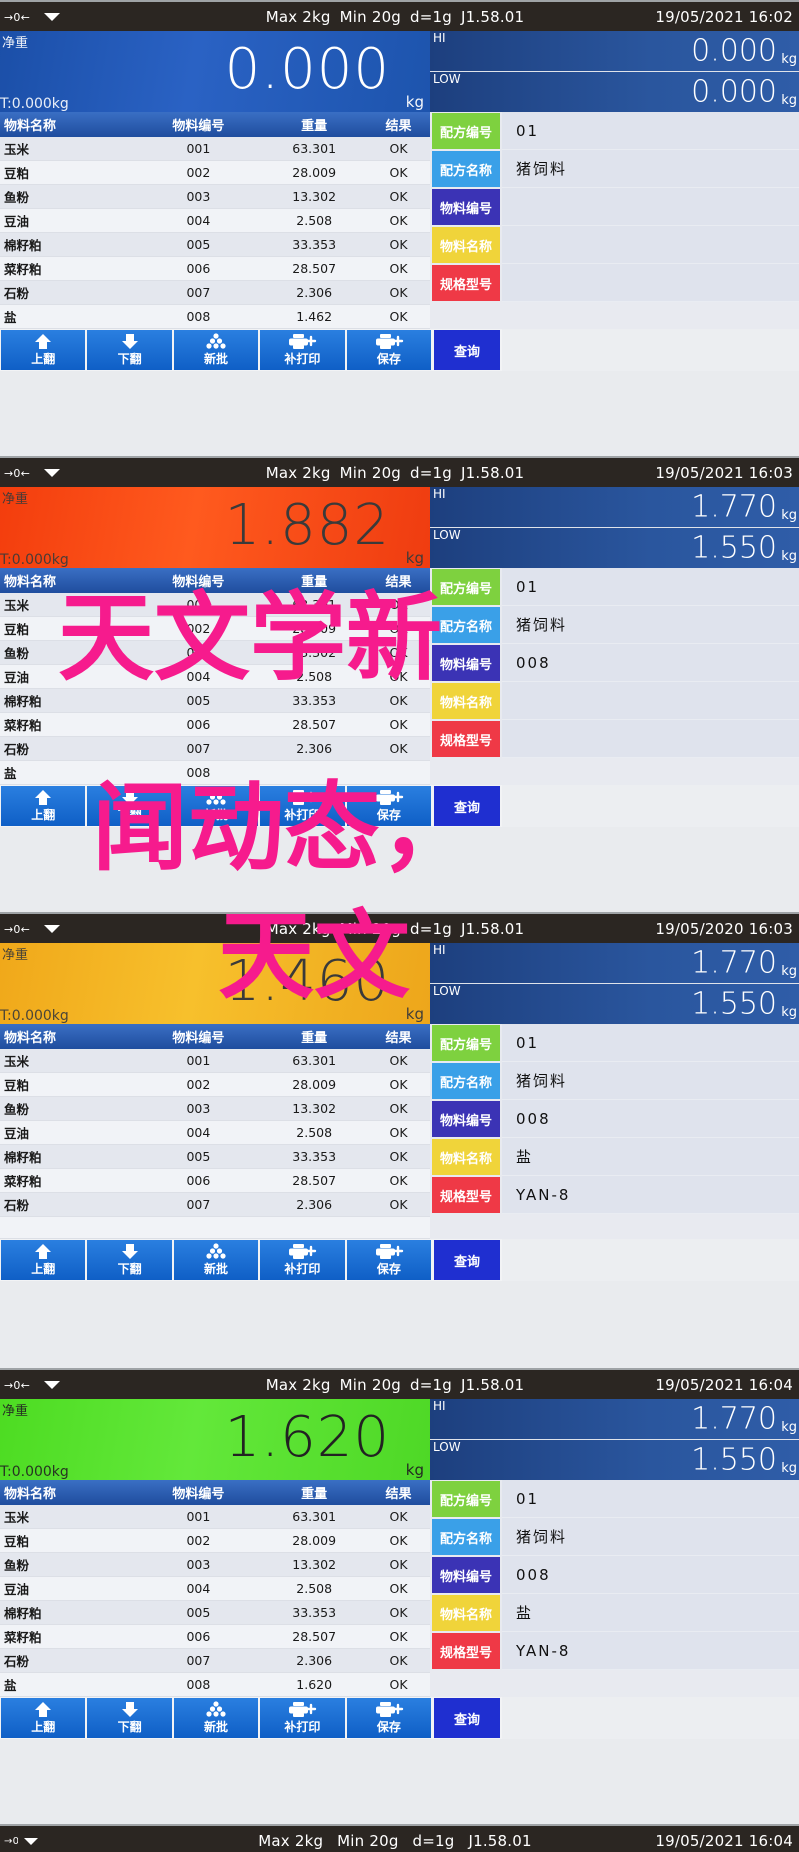  I want to click on field-value-material_no, so click(650, 207).